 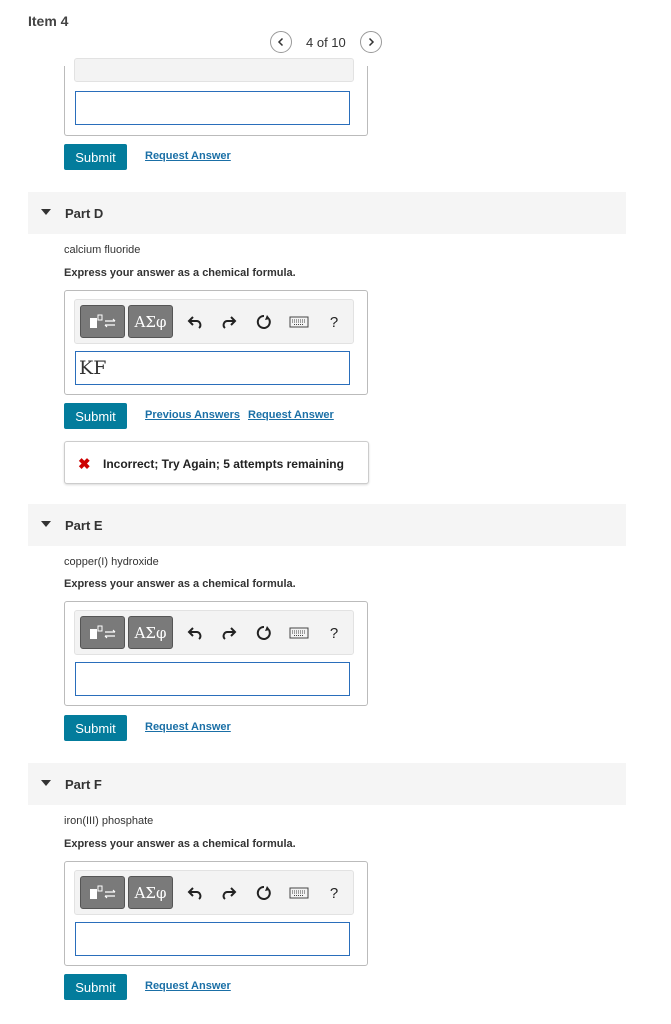 I want to click on part-e-header: Part E, so click(x=327, y=525).